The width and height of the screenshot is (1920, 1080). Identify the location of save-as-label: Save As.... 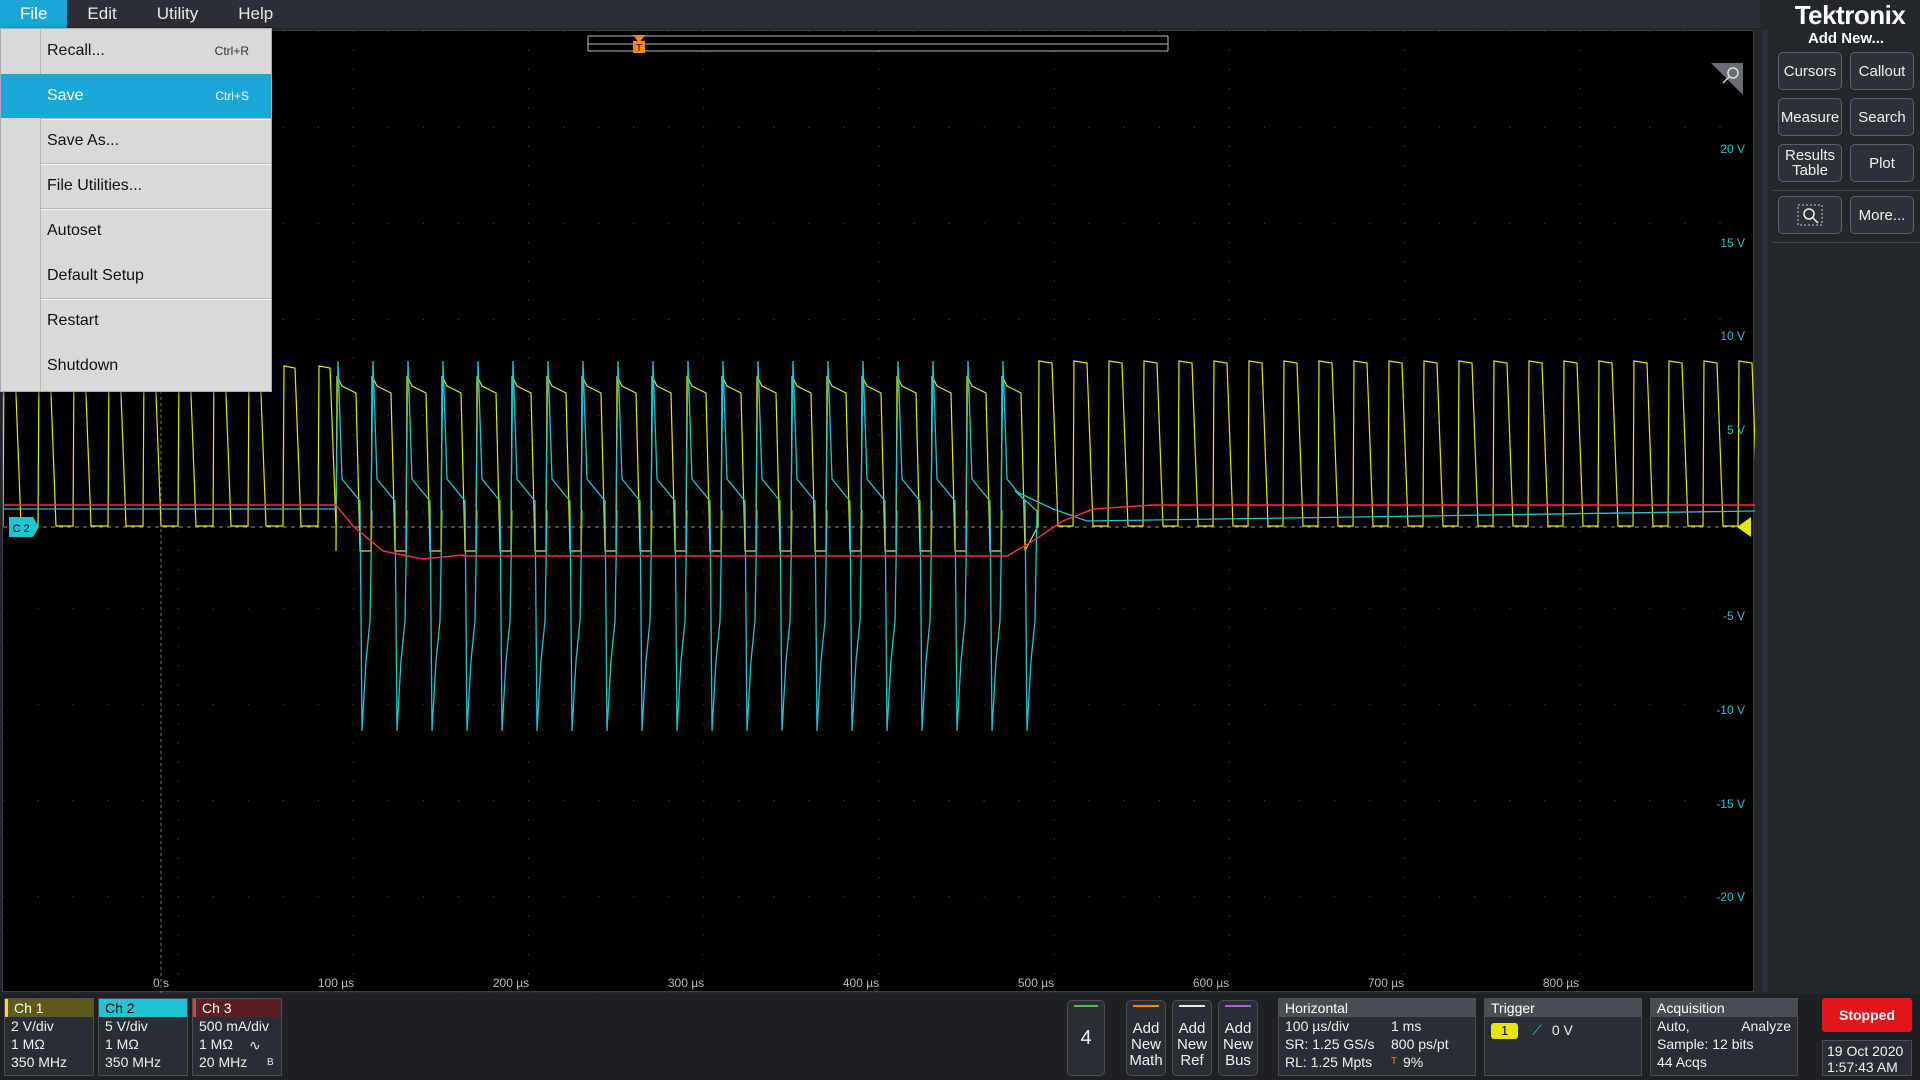
(83, 140).